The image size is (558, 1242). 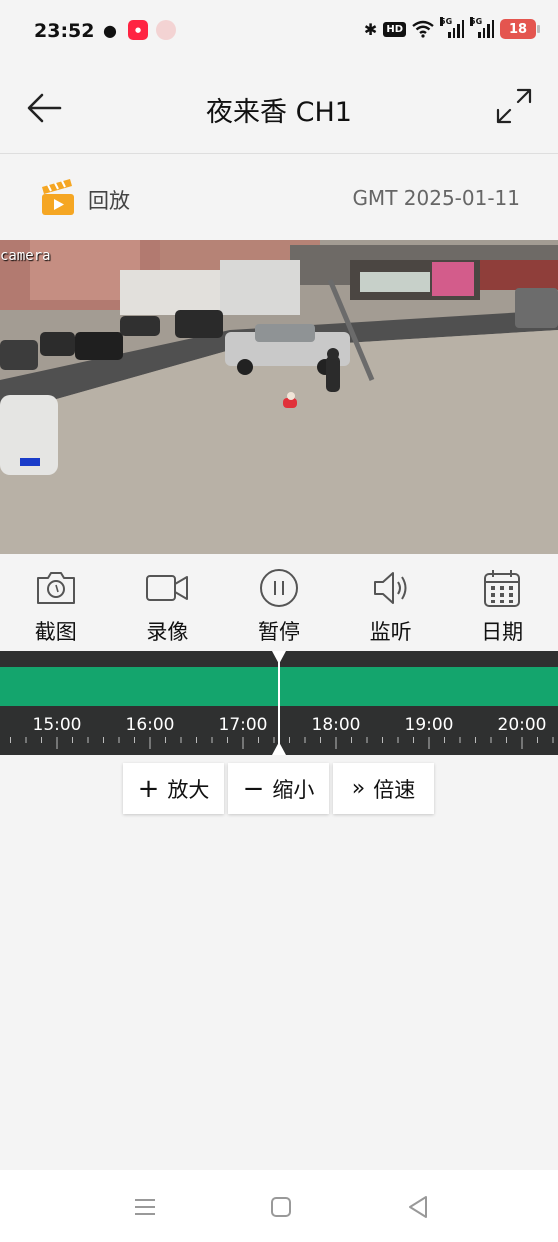 I want to click on minus-icon: −, so click(x=253, y=788).